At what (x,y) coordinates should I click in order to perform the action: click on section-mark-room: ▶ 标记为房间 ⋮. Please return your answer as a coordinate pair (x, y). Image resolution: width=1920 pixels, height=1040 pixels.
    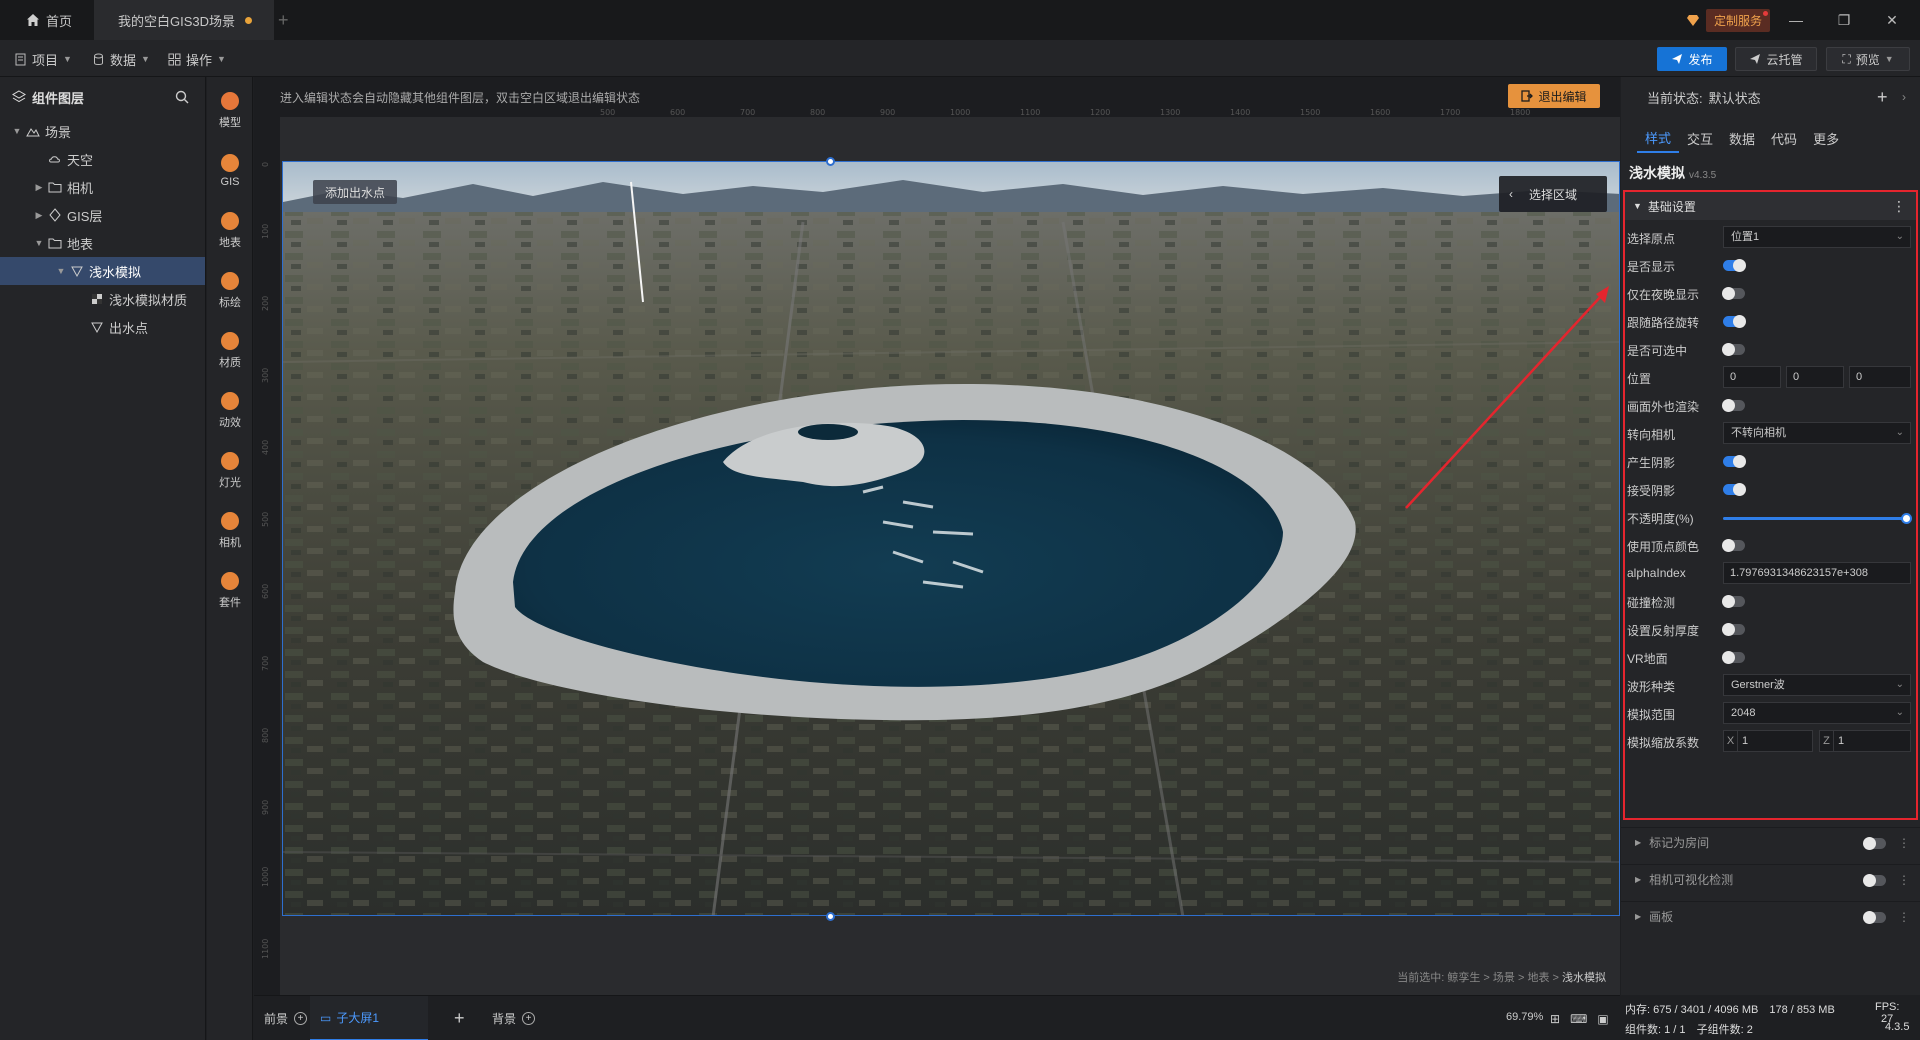
    Looking at the image, I should click on (1770, 842).